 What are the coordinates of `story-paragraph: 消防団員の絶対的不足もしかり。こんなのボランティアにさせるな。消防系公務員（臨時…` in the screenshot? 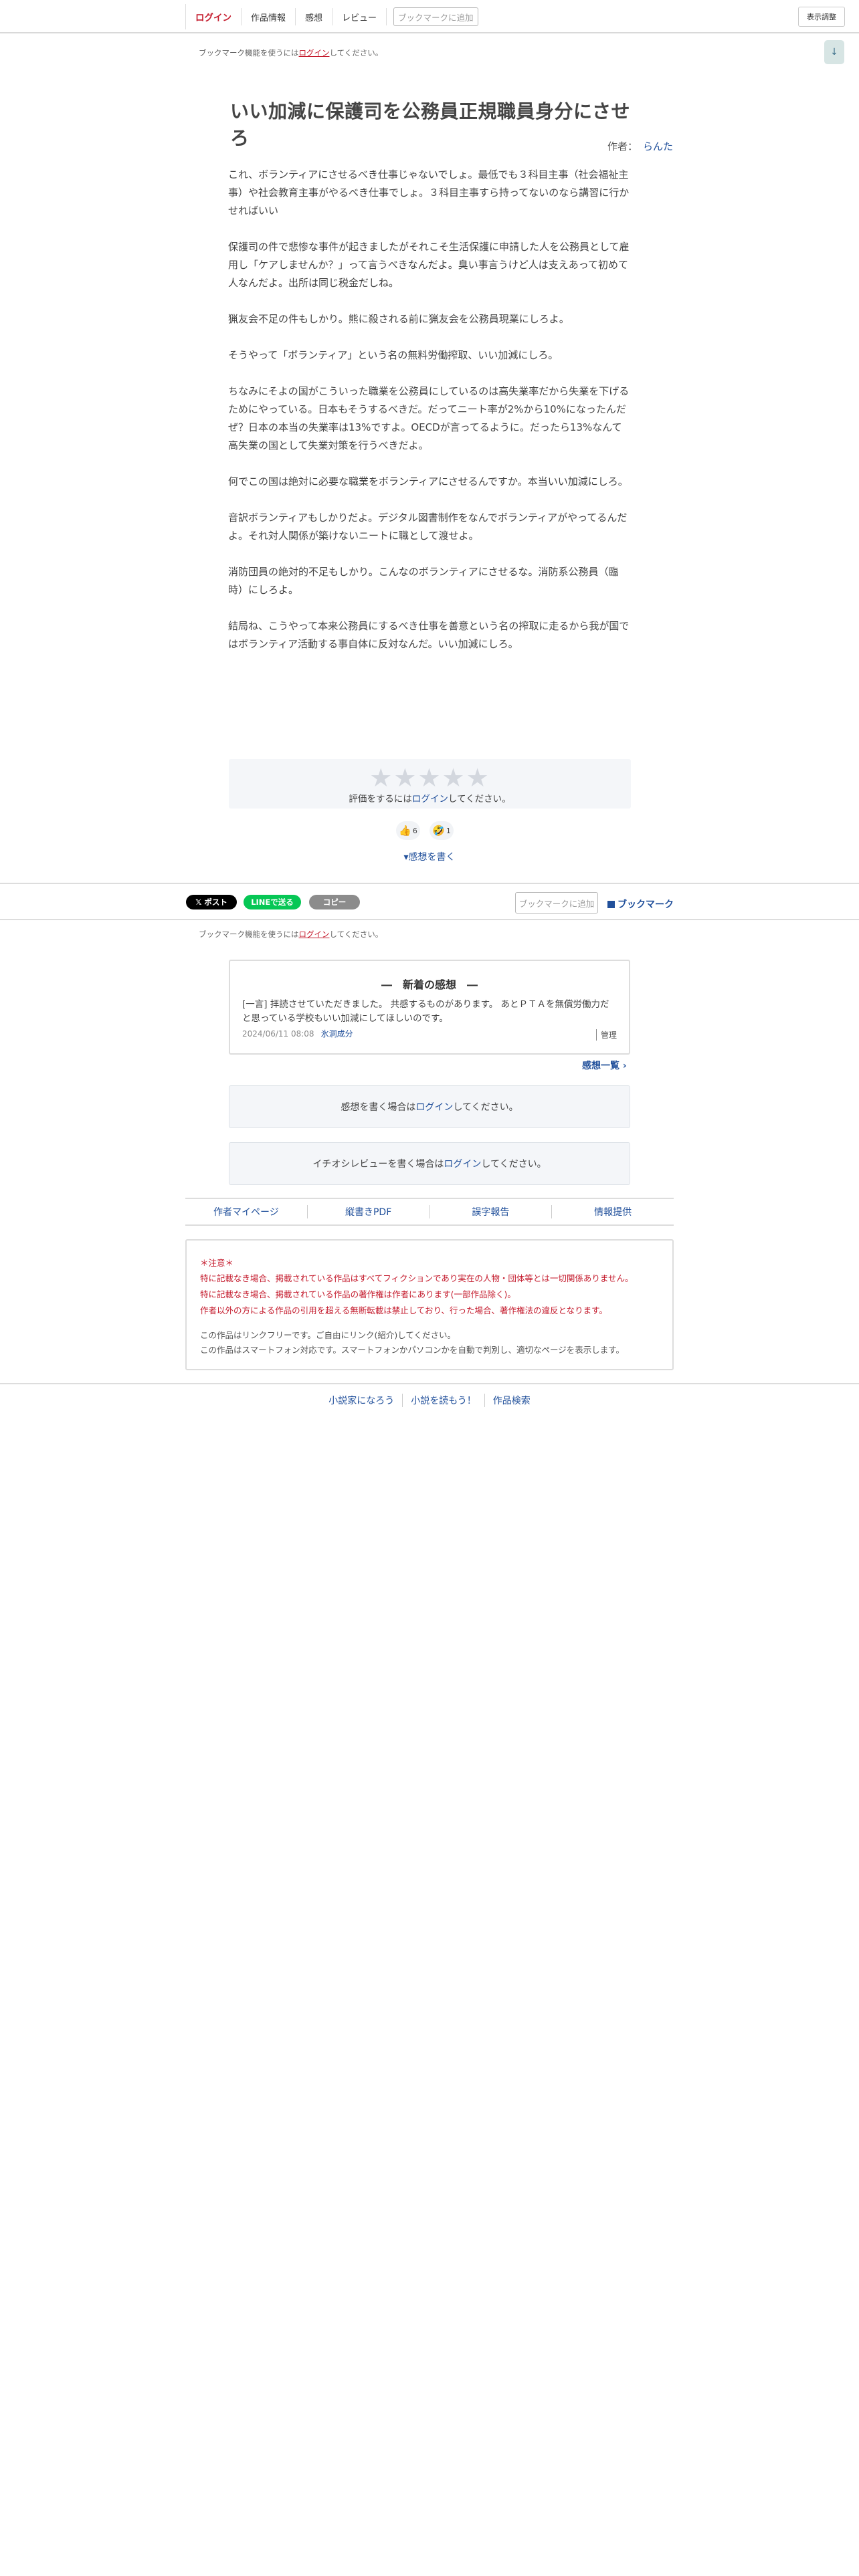 It's located at (423, 581).